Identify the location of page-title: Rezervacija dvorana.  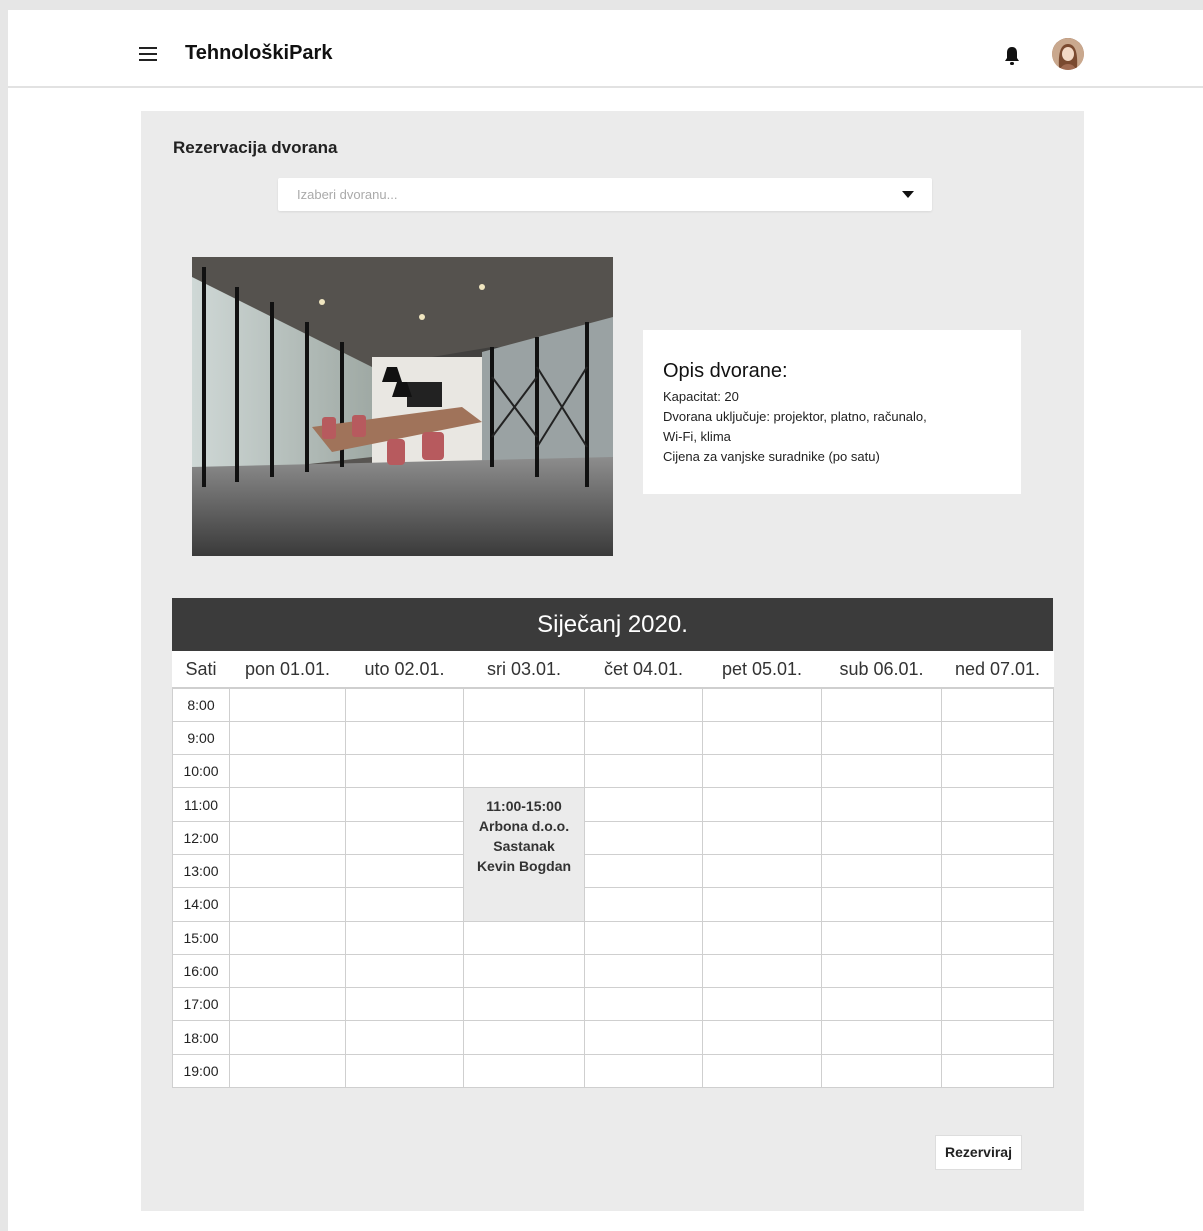
(255, 147).